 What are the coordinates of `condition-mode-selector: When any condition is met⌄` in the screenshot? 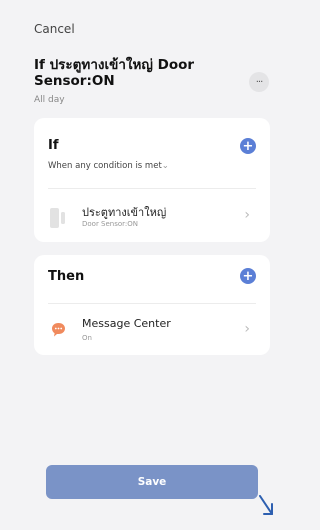 It's located at (108, 166).